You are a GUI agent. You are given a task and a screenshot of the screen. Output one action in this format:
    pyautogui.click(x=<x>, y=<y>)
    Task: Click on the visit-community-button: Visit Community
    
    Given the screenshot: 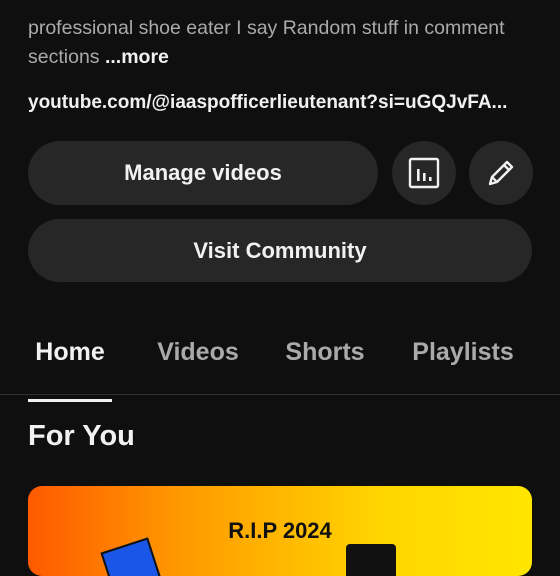 What is the action you would take?
    pyautogui.click(x=280, y=250)
    